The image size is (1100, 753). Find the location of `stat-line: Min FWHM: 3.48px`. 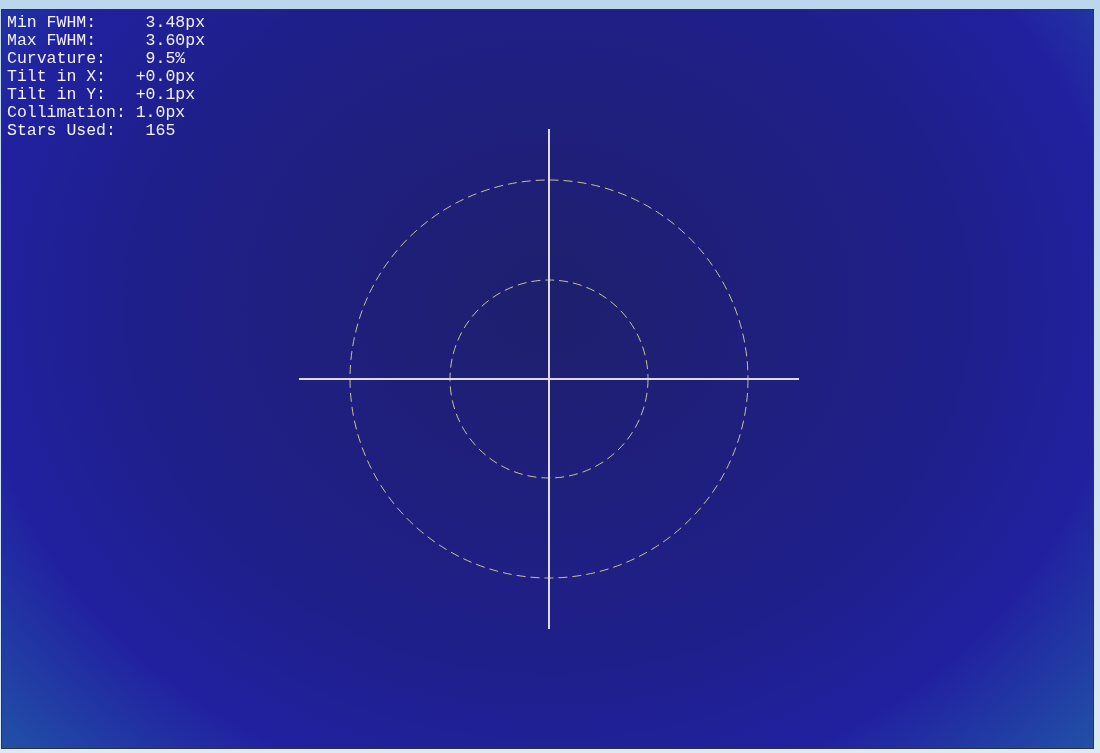

stat-line: Min FWHM: 3.48px is located at coordinates (106, 23).